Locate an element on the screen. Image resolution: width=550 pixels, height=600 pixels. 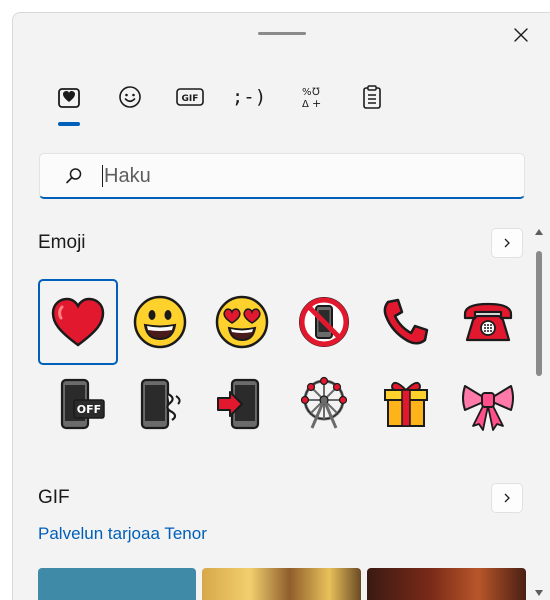
tab-gif: GIF is located at coordinates (190, 97).